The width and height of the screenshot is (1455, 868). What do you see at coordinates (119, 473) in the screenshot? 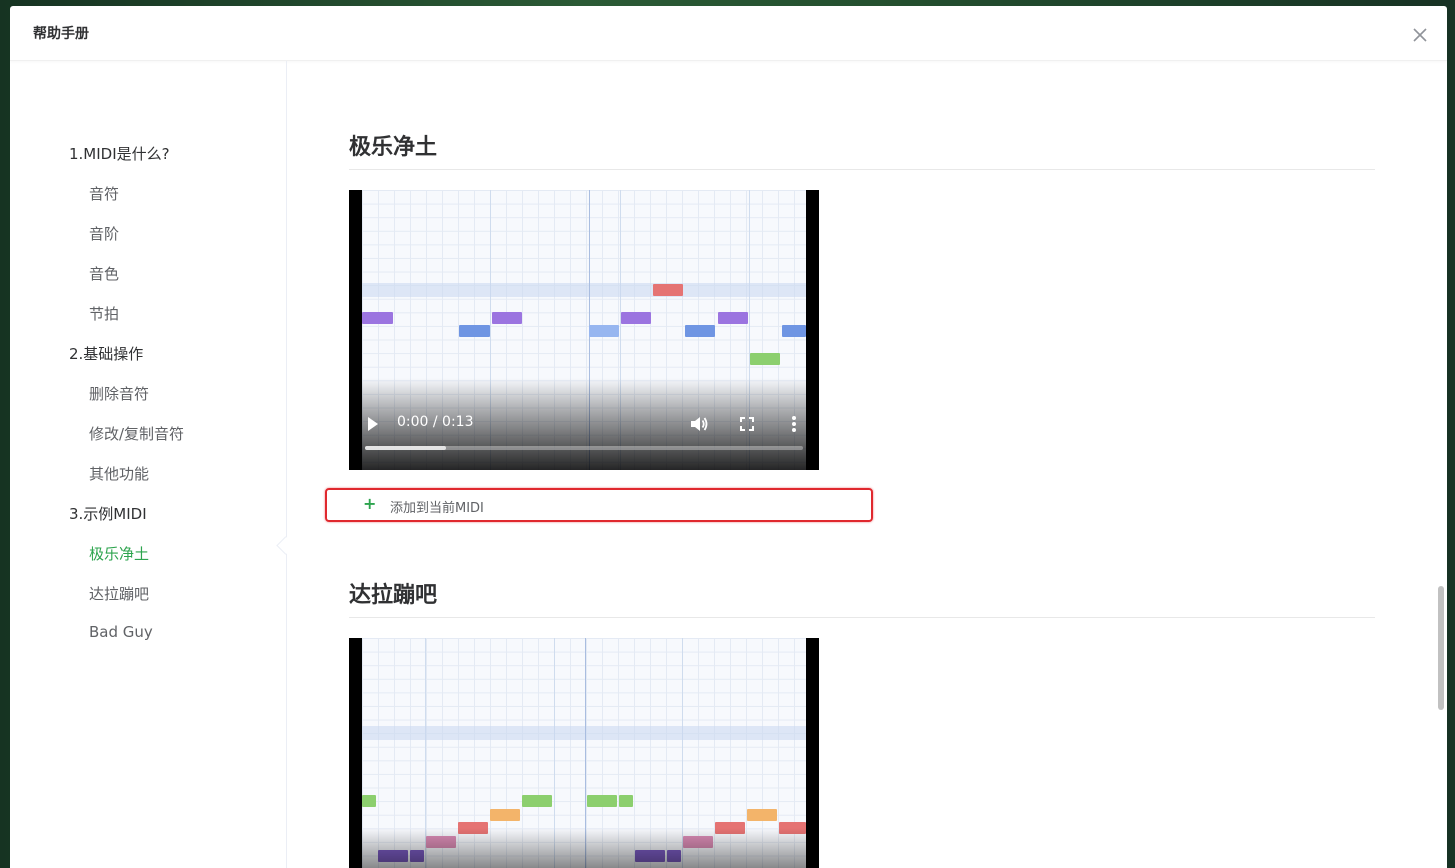
I see `toc-item-other-features: 其他功能` at bounding box center [119, 473].